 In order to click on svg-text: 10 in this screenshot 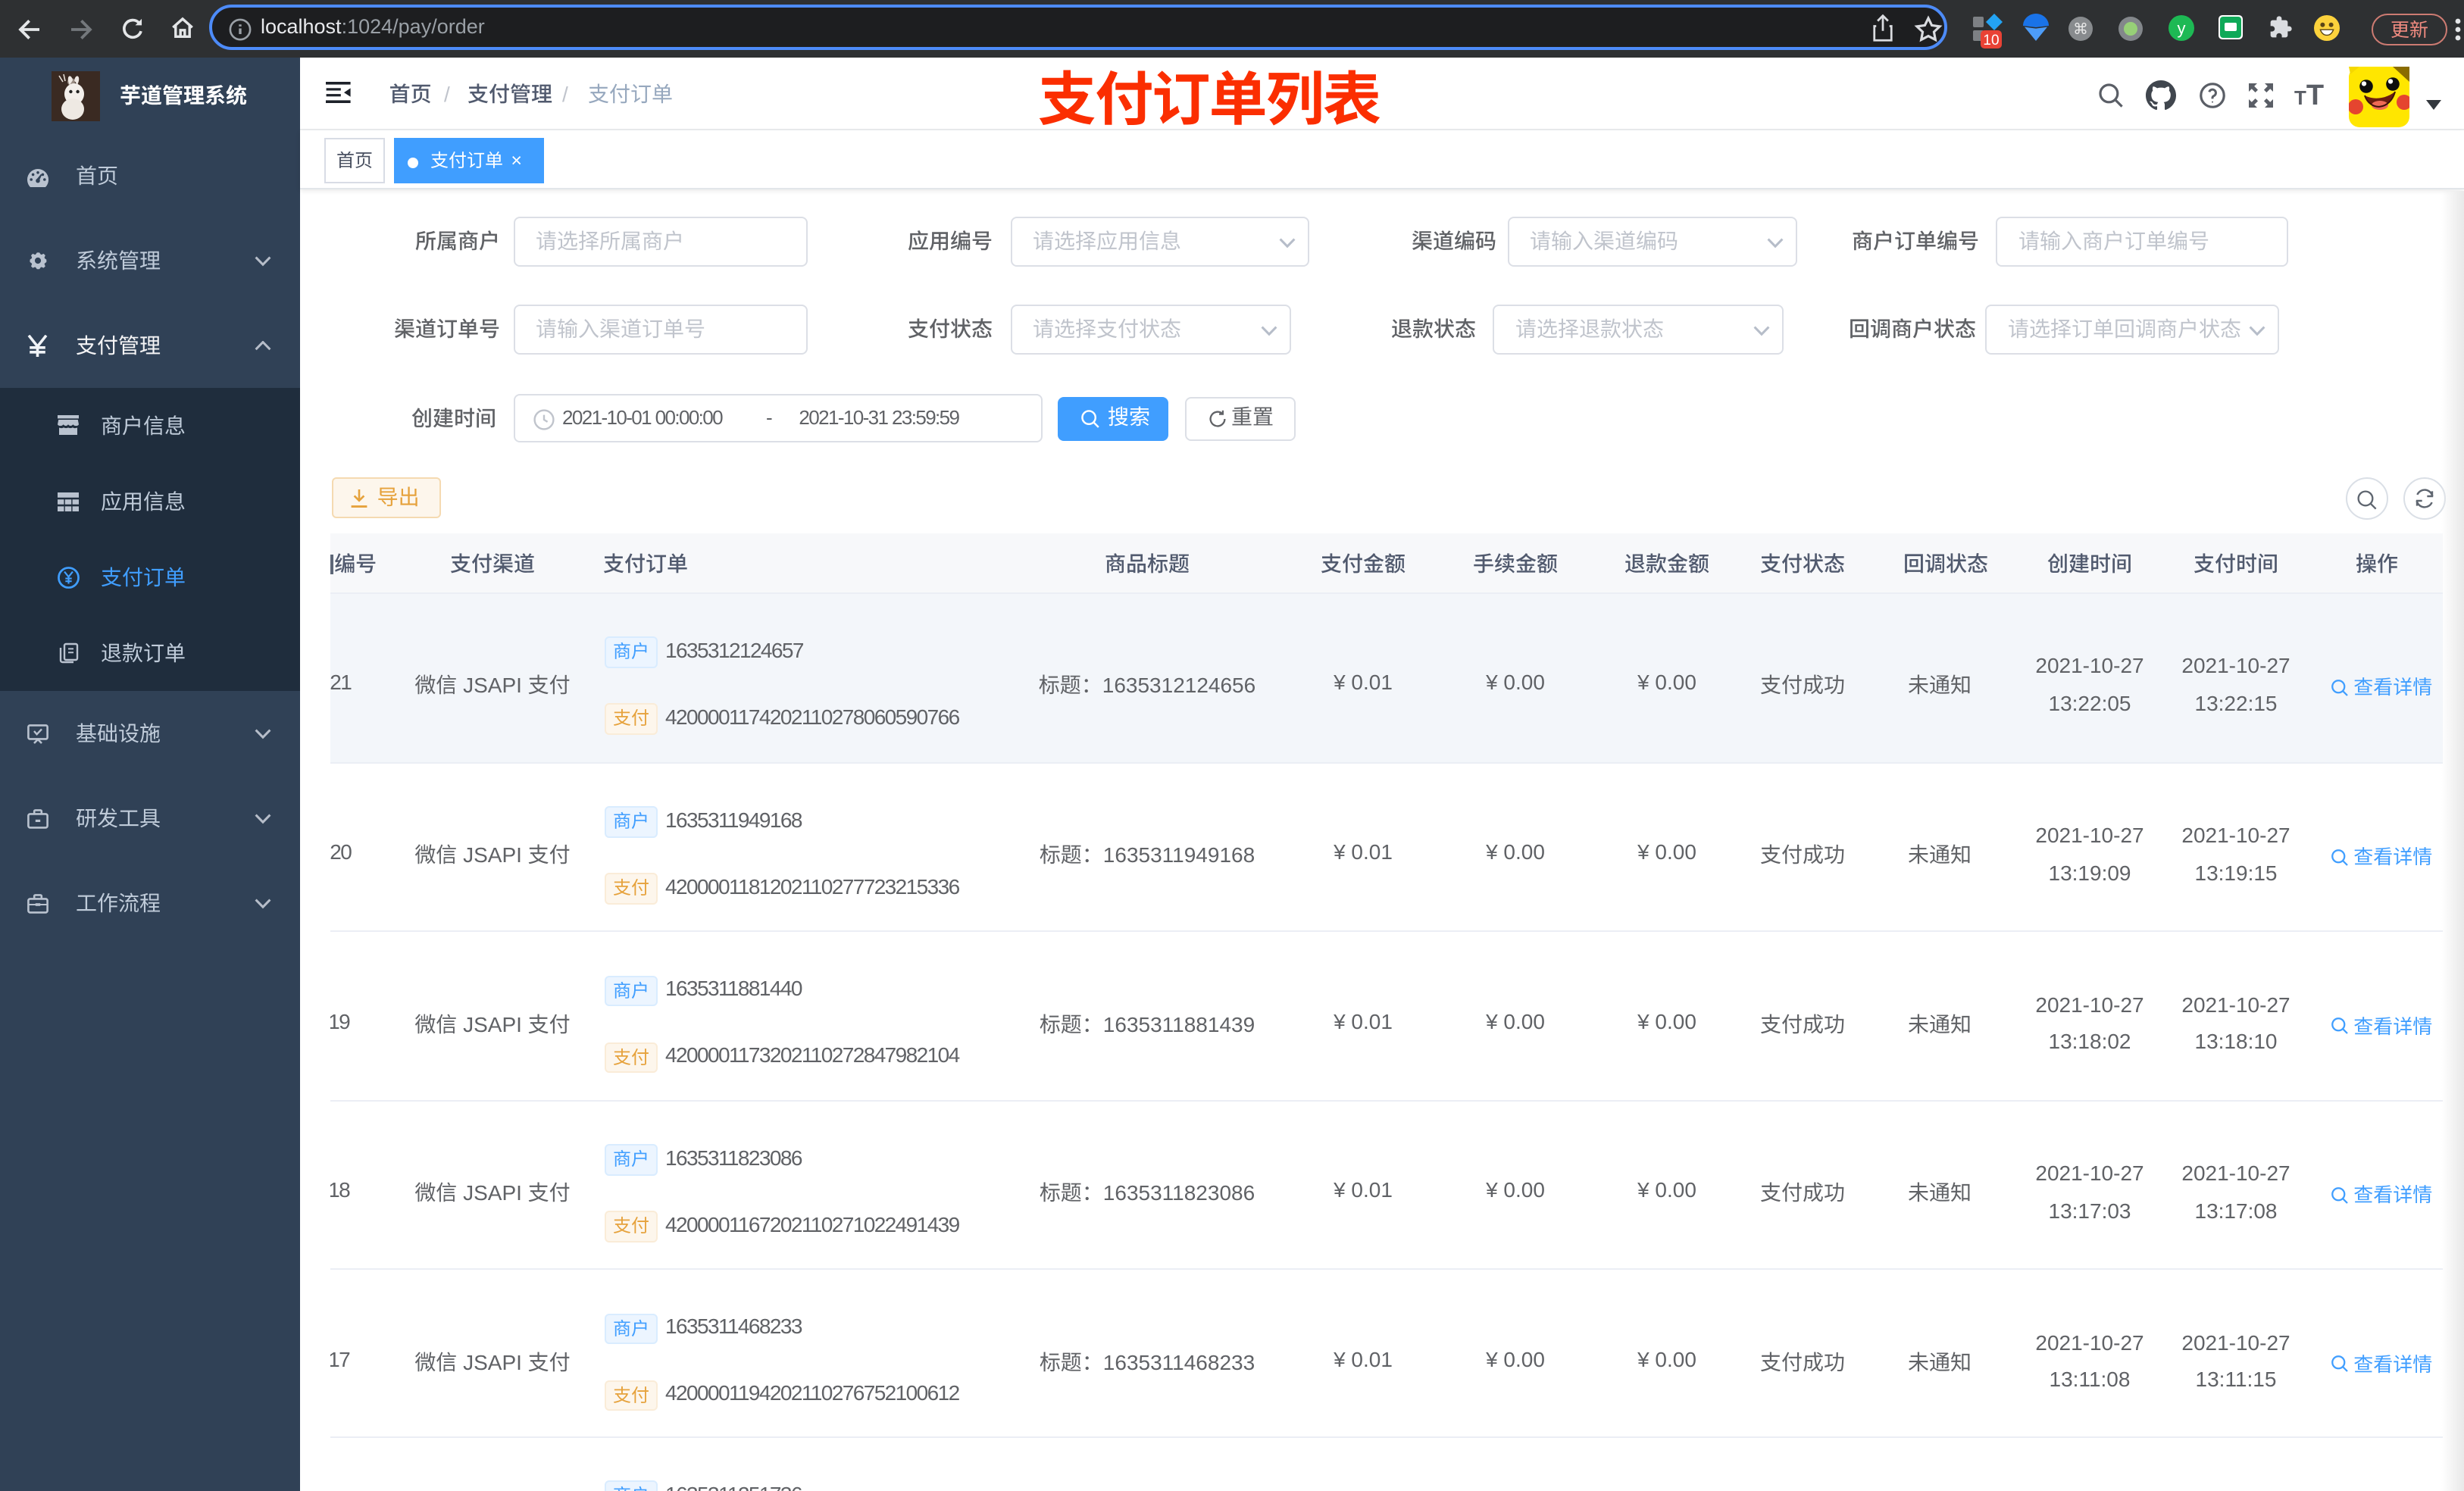, I will do `click(1991, 40)`.